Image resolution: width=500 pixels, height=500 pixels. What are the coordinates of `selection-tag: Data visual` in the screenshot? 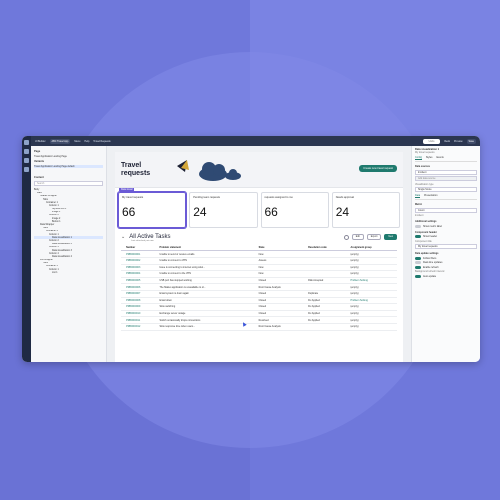 It's located at (127, 189).